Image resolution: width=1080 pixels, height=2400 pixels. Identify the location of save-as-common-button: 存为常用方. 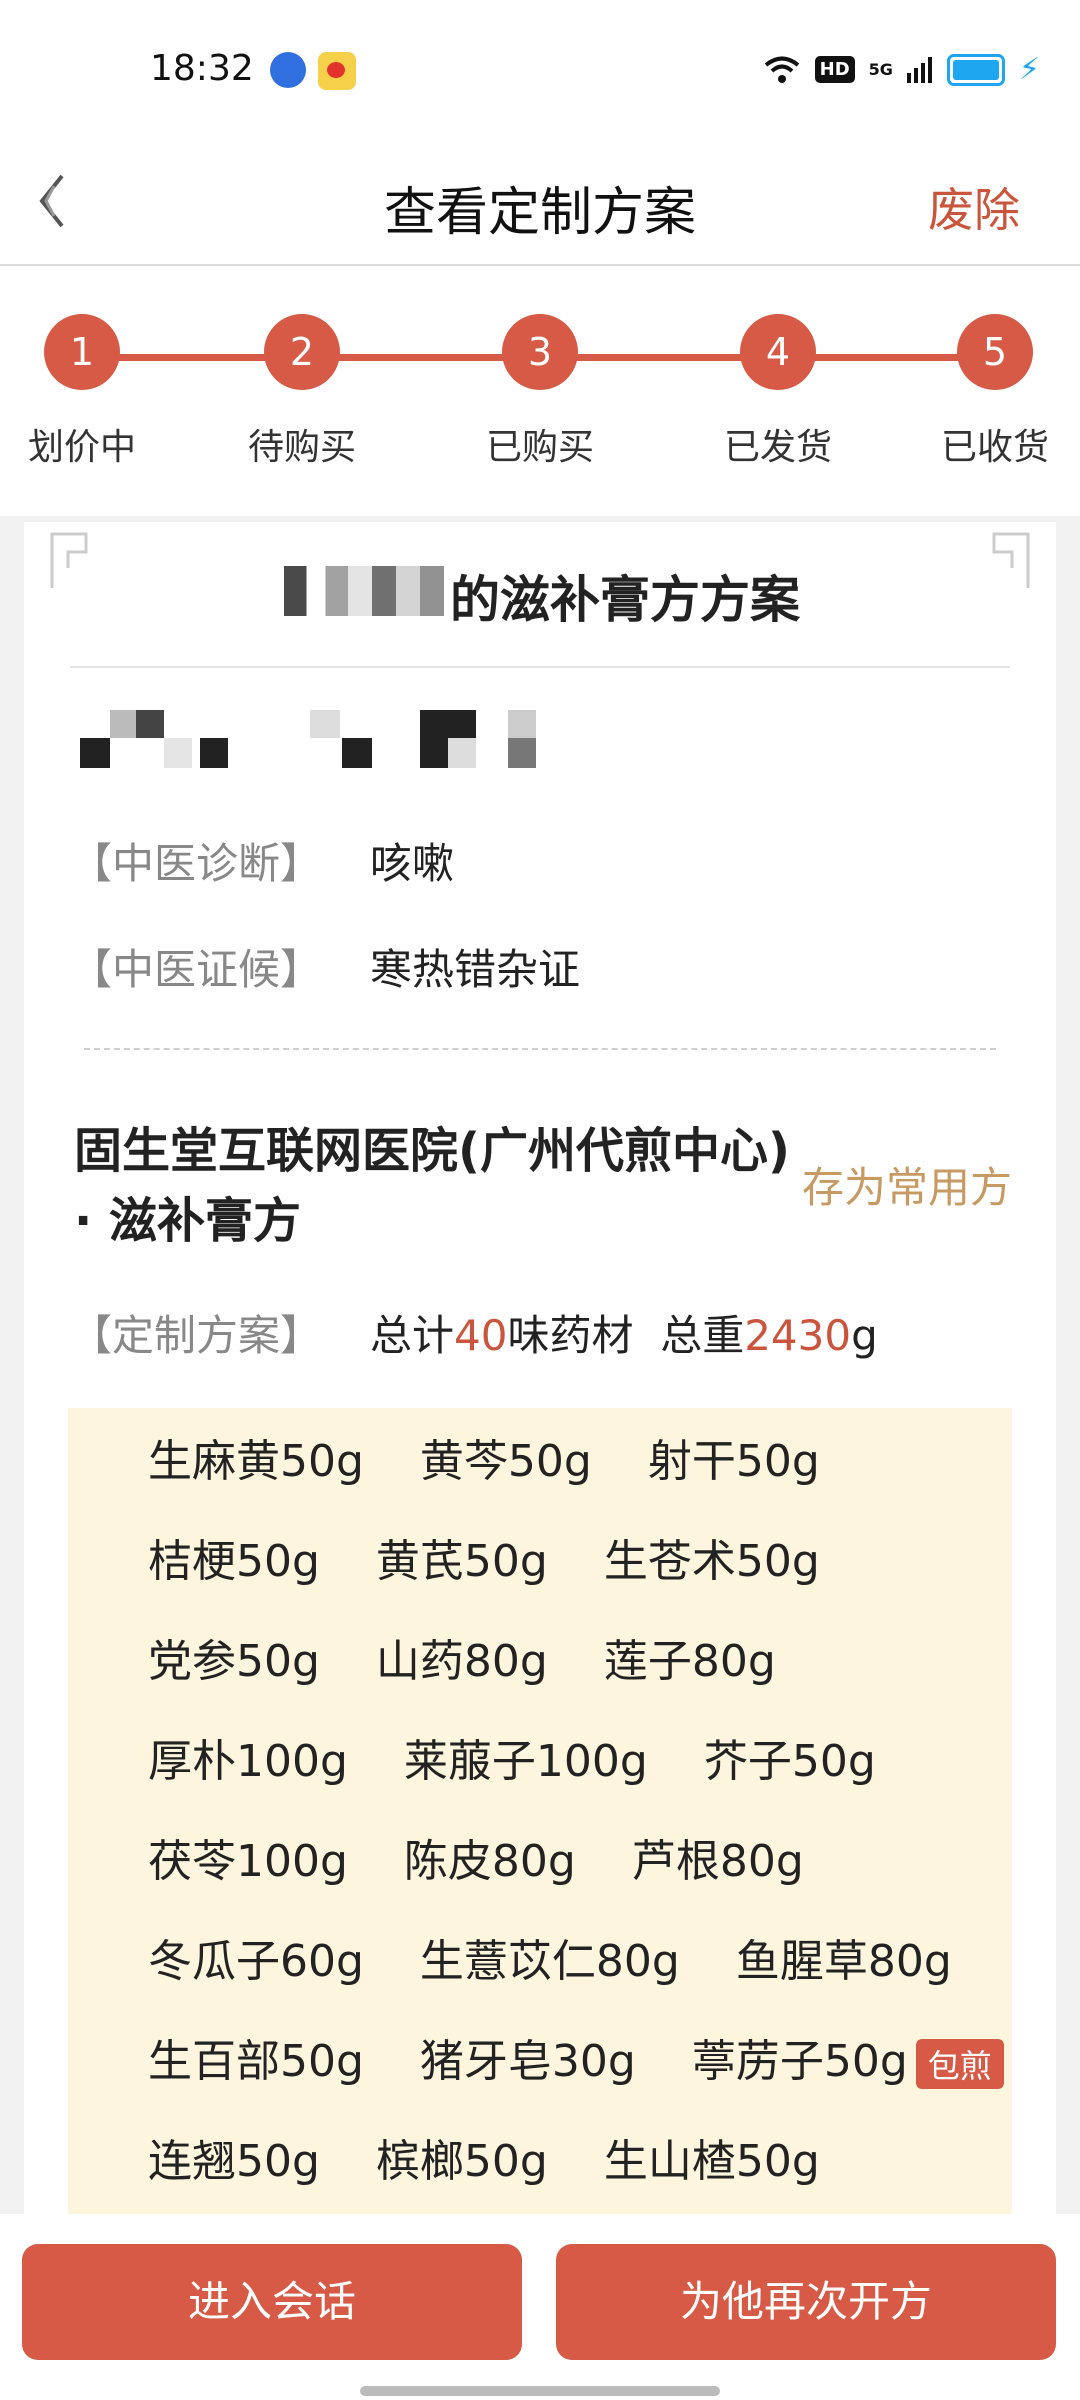
(907, 1184).